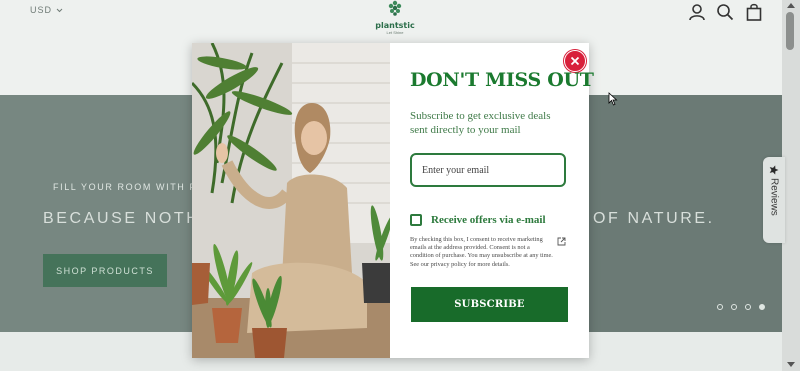  Describe the element at coordinates (774, 170) in the screenshot. I see `star-icon` at that location.